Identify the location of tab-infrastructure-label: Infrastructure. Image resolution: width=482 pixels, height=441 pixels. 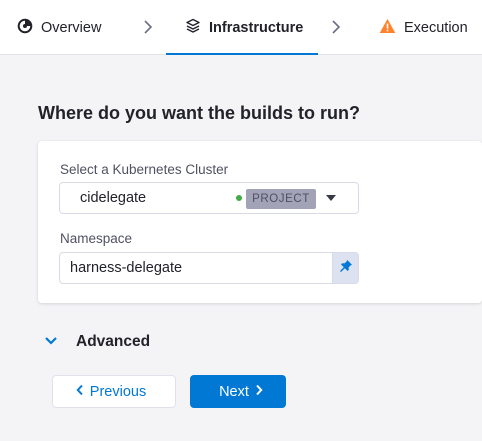
(256, 27).